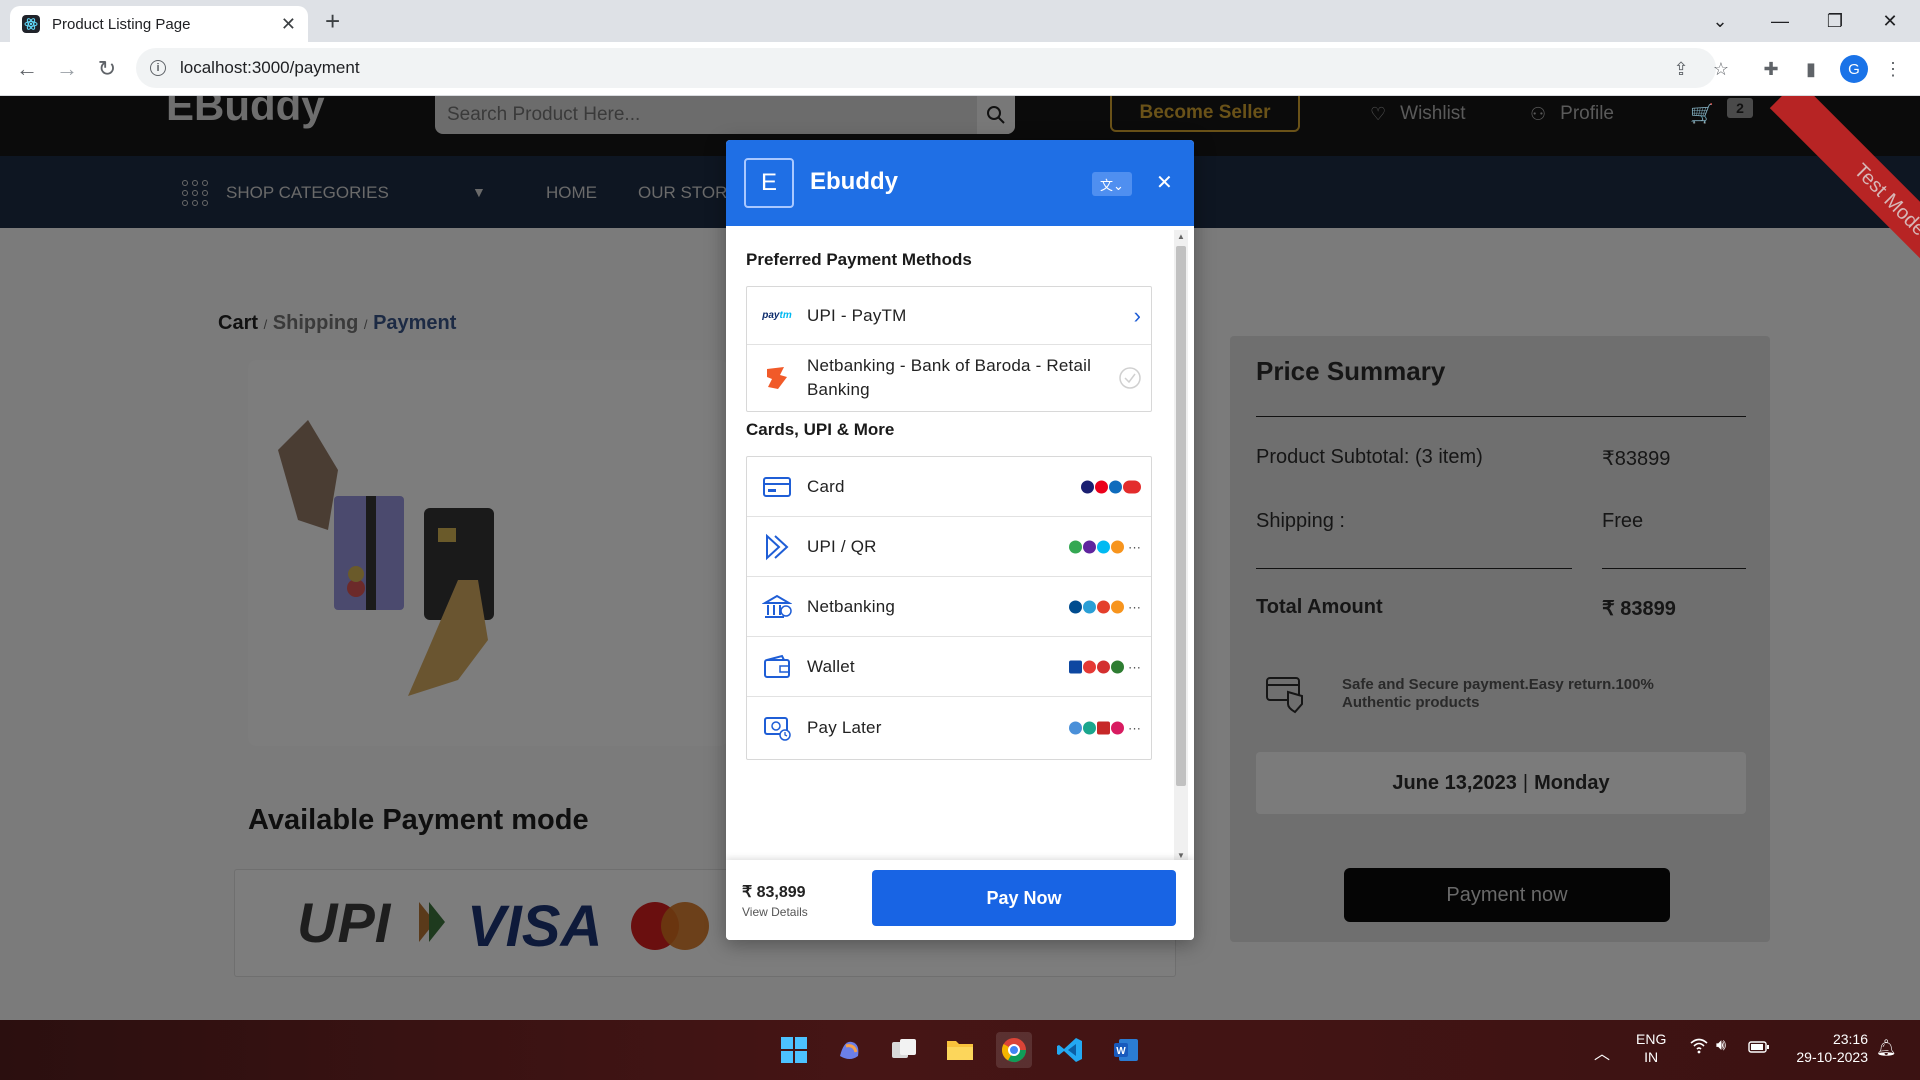 The width and height of the screenshot is (1920, 1080). What do you see at coordinates (27, 69) in the screenshot?
I see `back-icon: ←` at bounding box center [27, 69].